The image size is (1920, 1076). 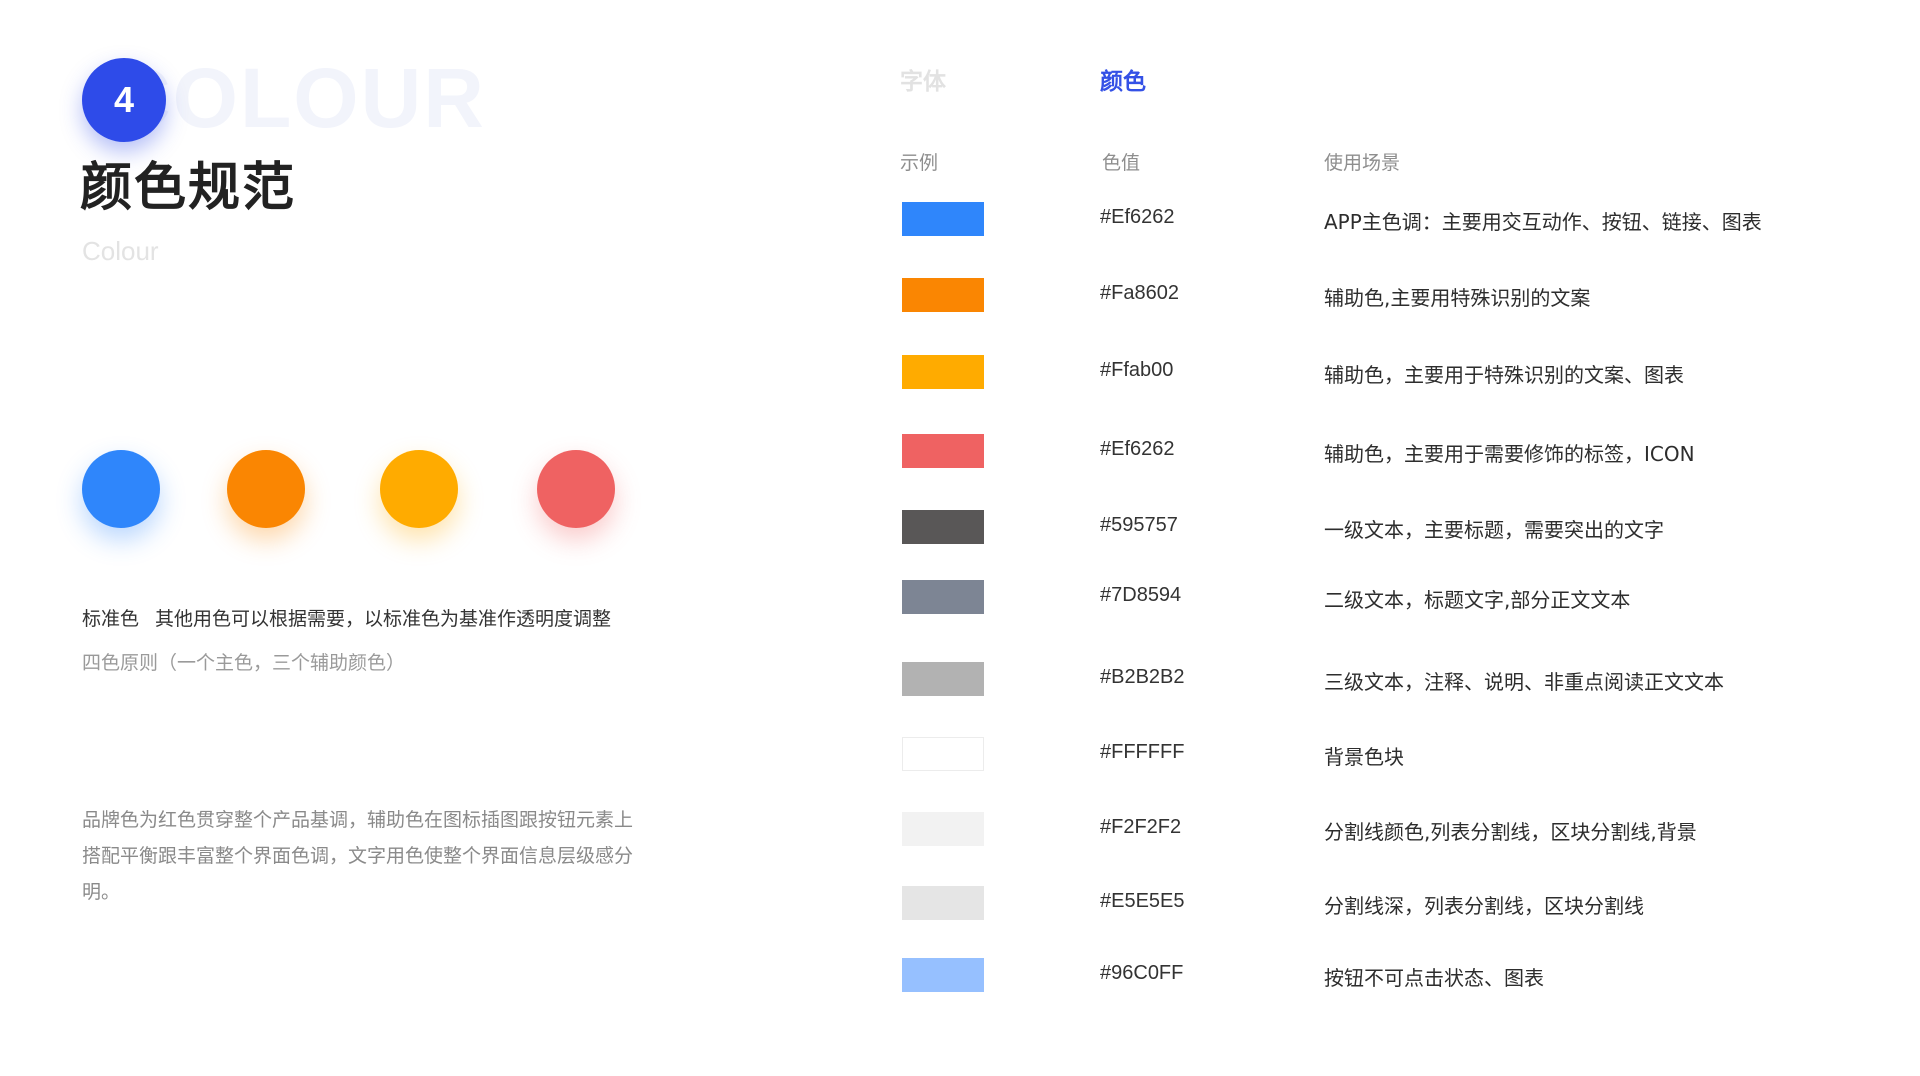 What do you see at coordinates (919, 163) in the screenshot?
I see `column-header-sample: 示例` at bounding box center [919, 163].